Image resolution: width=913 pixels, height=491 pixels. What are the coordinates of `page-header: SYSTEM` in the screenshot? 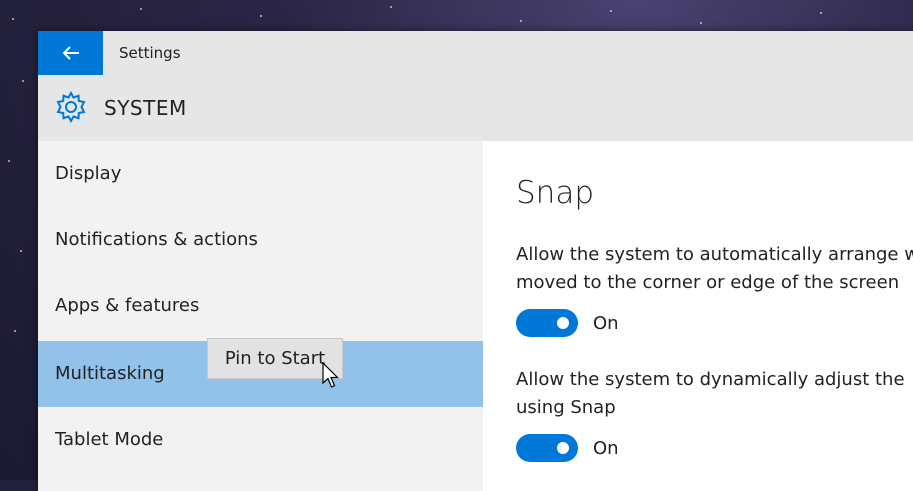 It's located at (475, 108).